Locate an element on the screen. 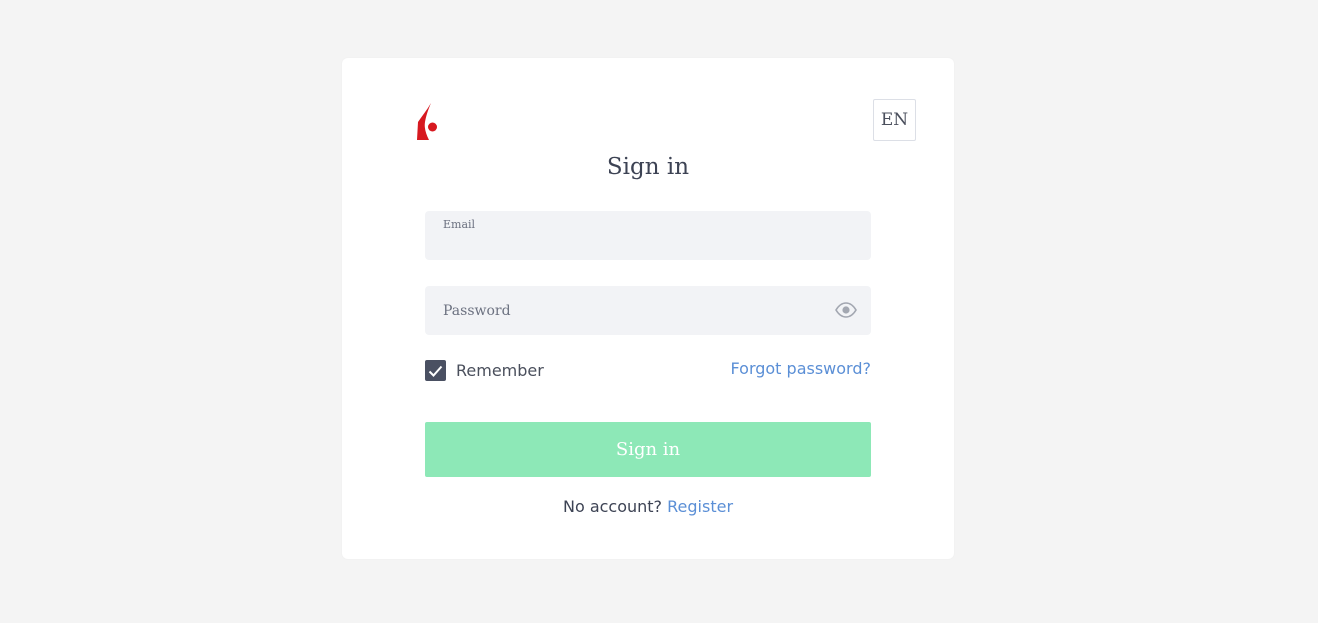  password-field is located at coordinates (648, 310).